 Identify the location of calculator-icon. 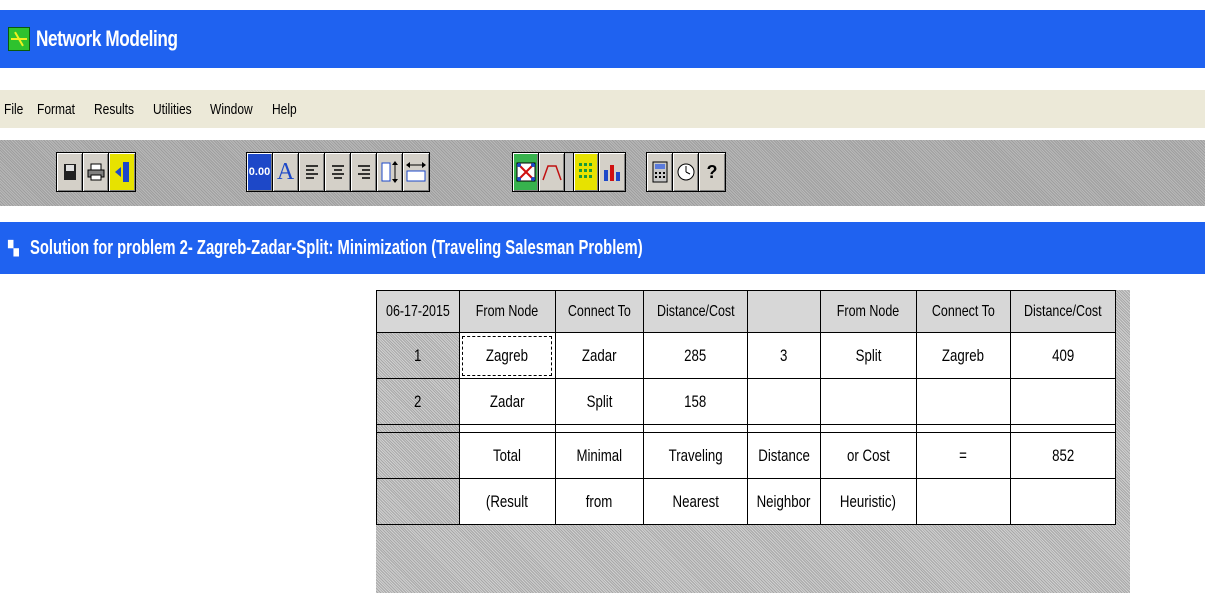
(660, 172).